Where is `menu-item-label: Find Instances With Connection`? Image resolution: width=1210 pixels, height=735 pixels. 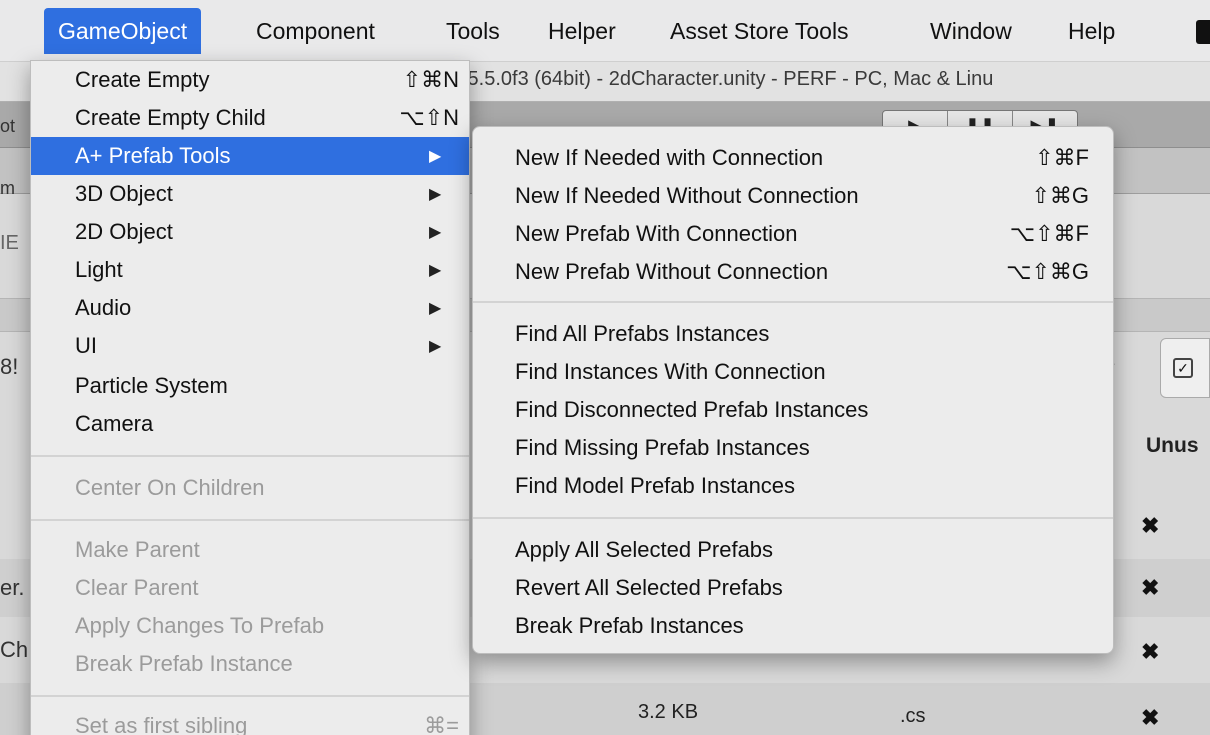
menu-item-label: Find Instances With Connection is located at coordinates (670, 371).